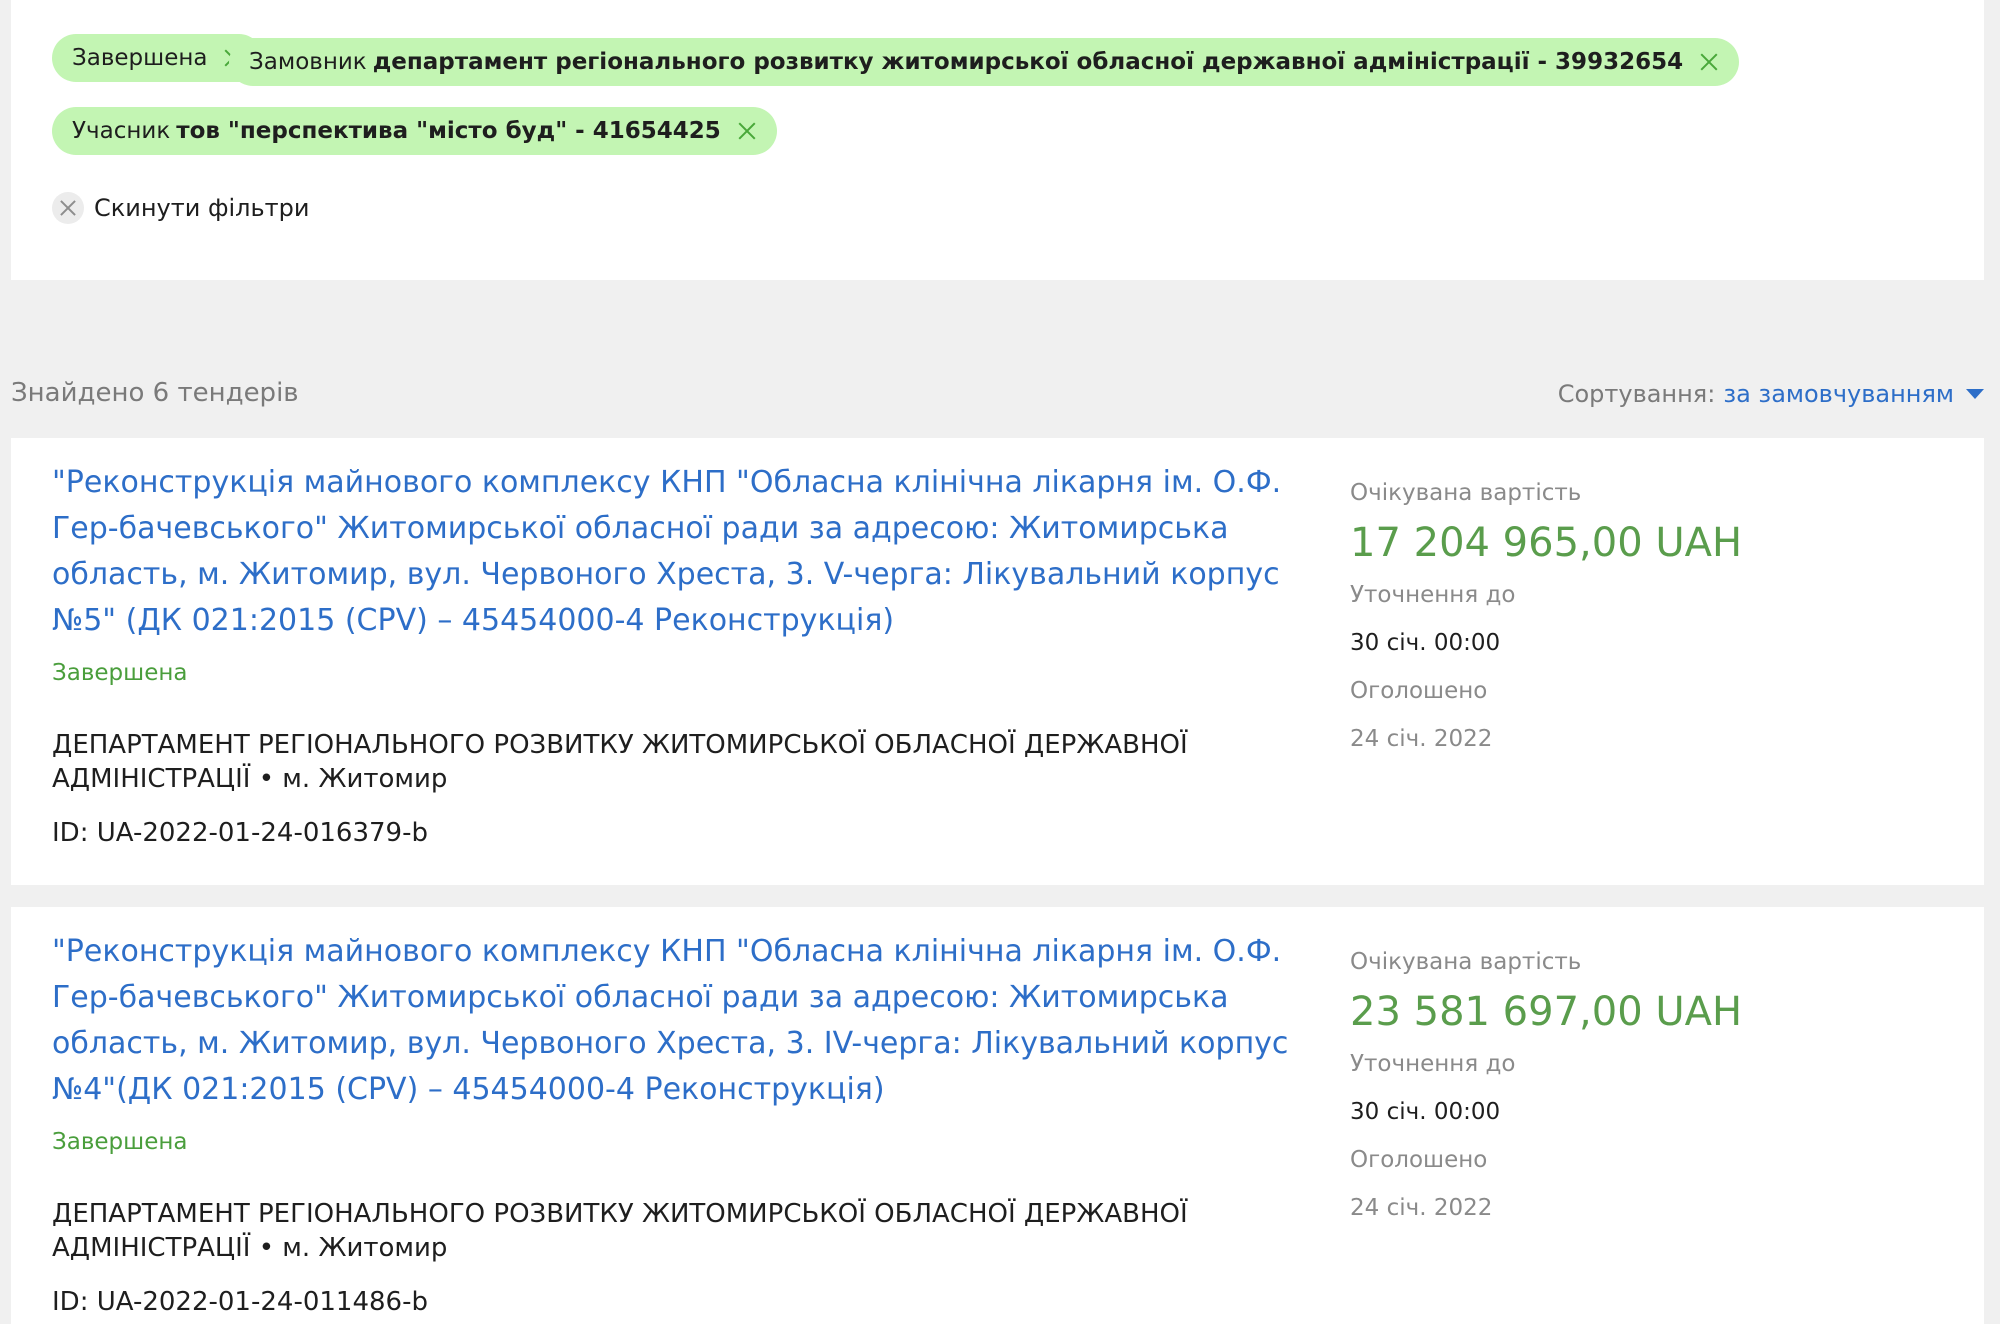 The width and height of the screenshot is (2000, 1324). I want to click on filter-chip-label: Замовник, so click(308, 62).